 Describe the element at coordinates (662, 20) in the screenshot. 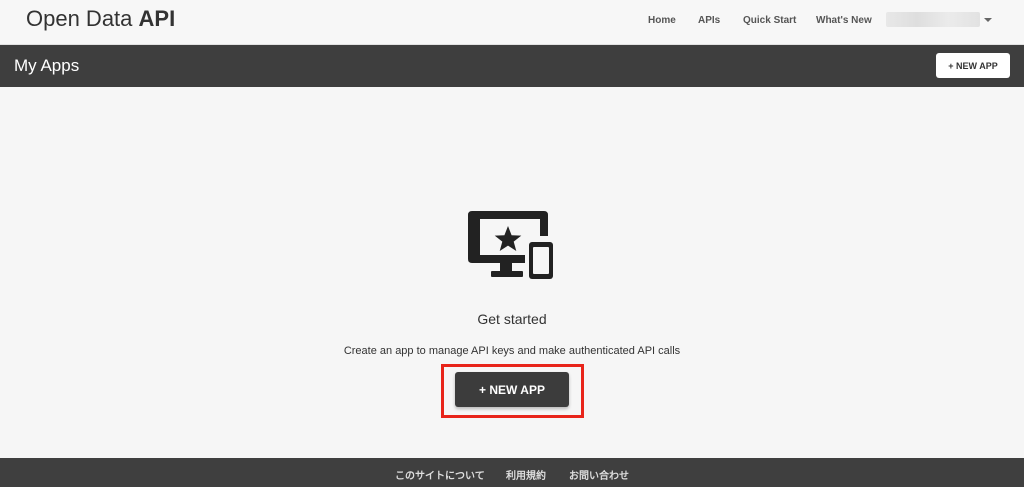

I see `nav-link-home: Home` at that location.